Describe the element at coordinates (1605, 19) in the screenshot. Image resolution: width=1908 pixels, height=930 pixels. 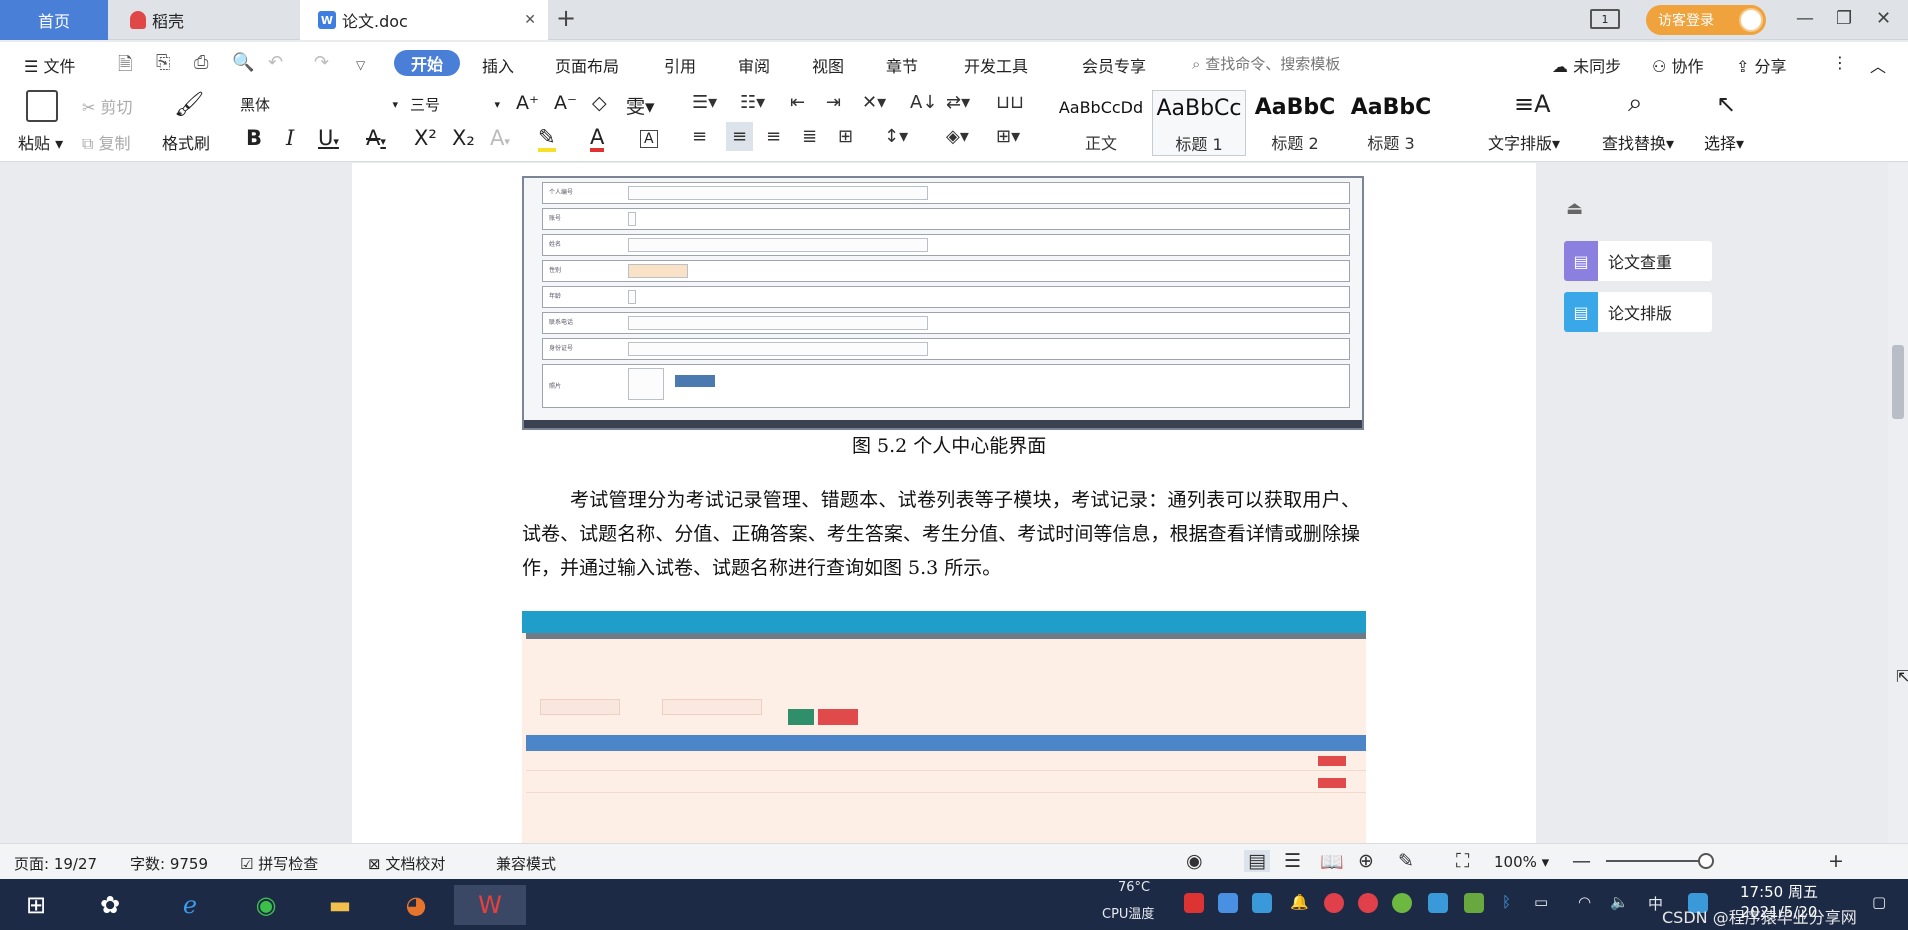
I see `window-layout-icon: 1` at that location.